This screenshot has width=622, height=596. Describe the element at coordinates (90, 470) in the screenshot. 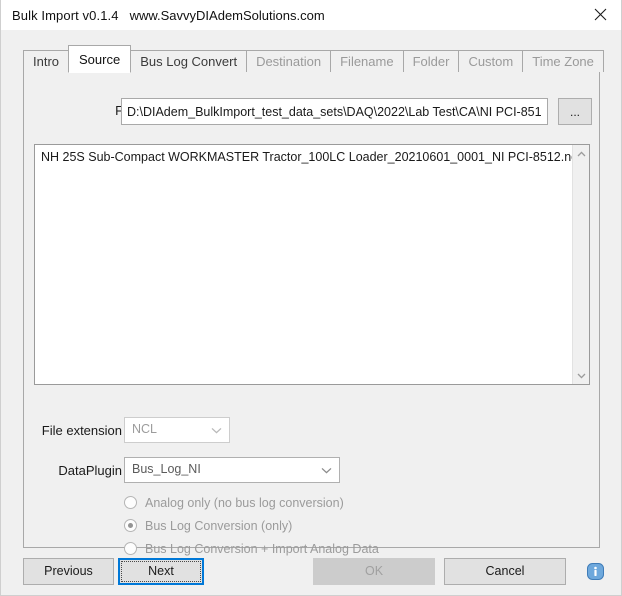

I see `dataplugin-label: DataPlugin` at that location.